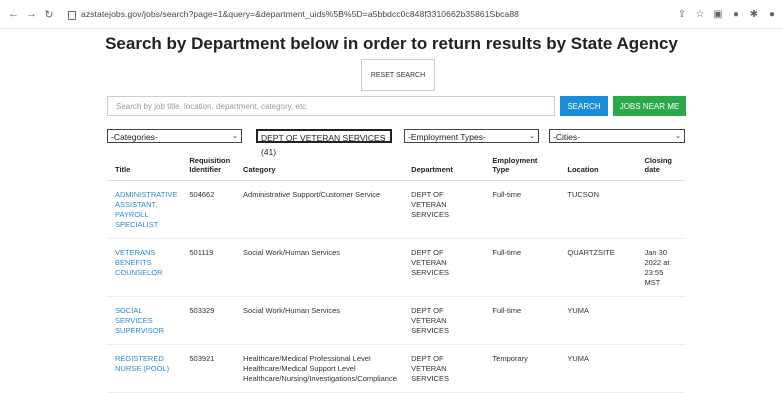  I want to click on header-department: Department, so click(444, 168).